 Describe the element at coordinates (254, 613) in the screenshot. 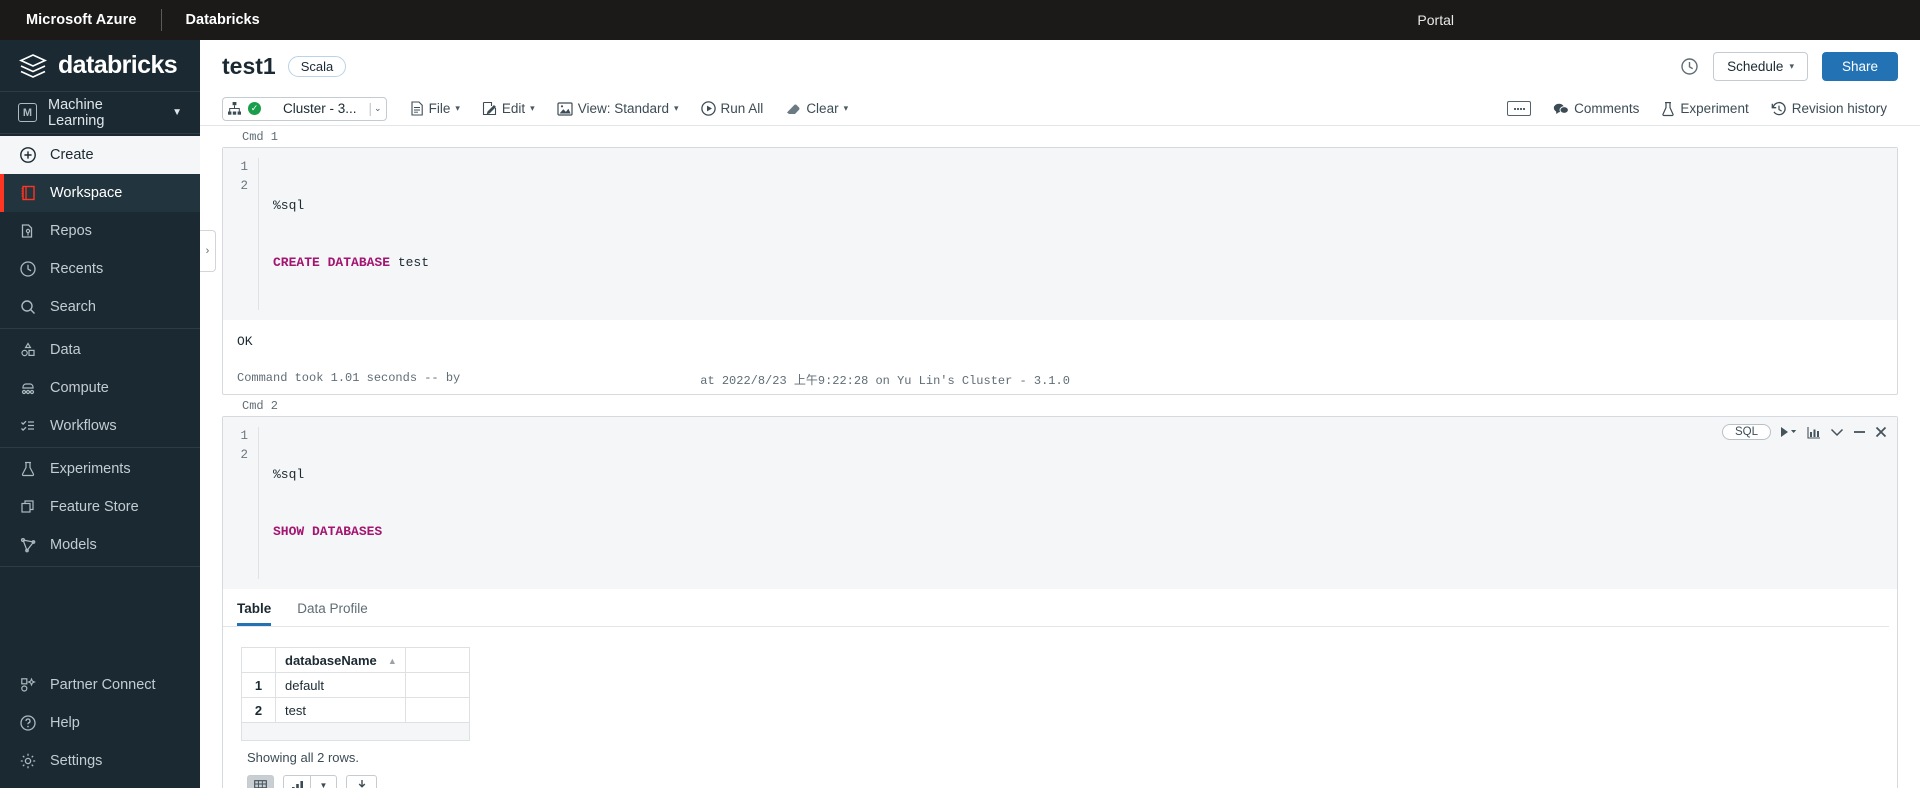

I see `tab-table: Table` at that location.